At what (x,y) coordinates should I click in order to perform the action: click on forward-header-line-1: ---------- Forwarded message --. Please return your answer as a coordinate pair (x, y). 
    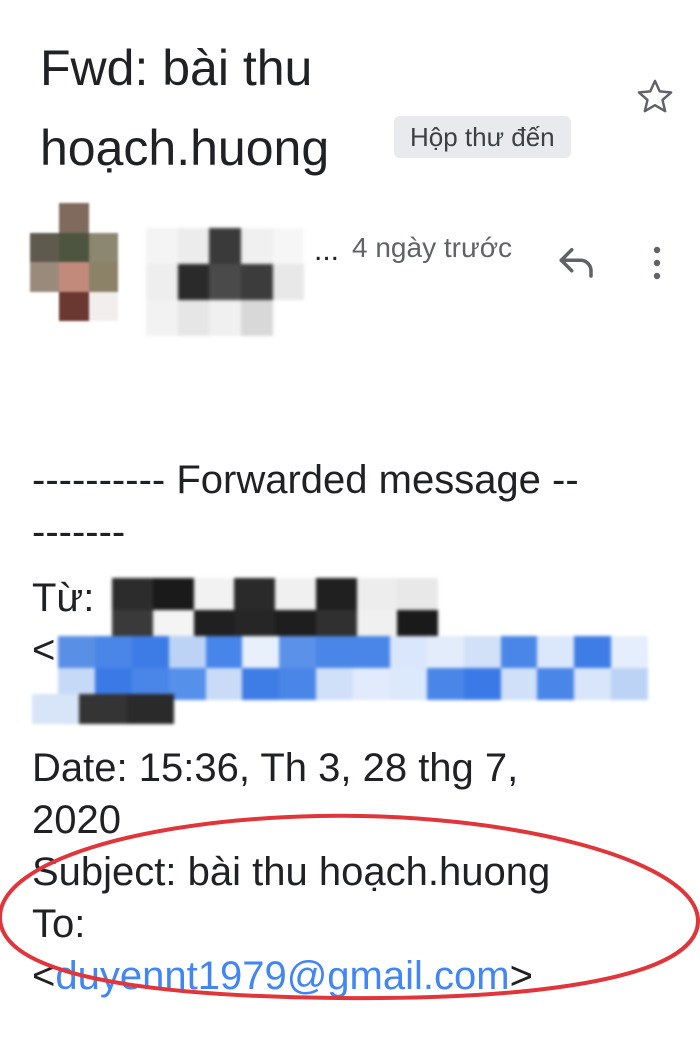
    Looking at the image, I should click on (305, 480).